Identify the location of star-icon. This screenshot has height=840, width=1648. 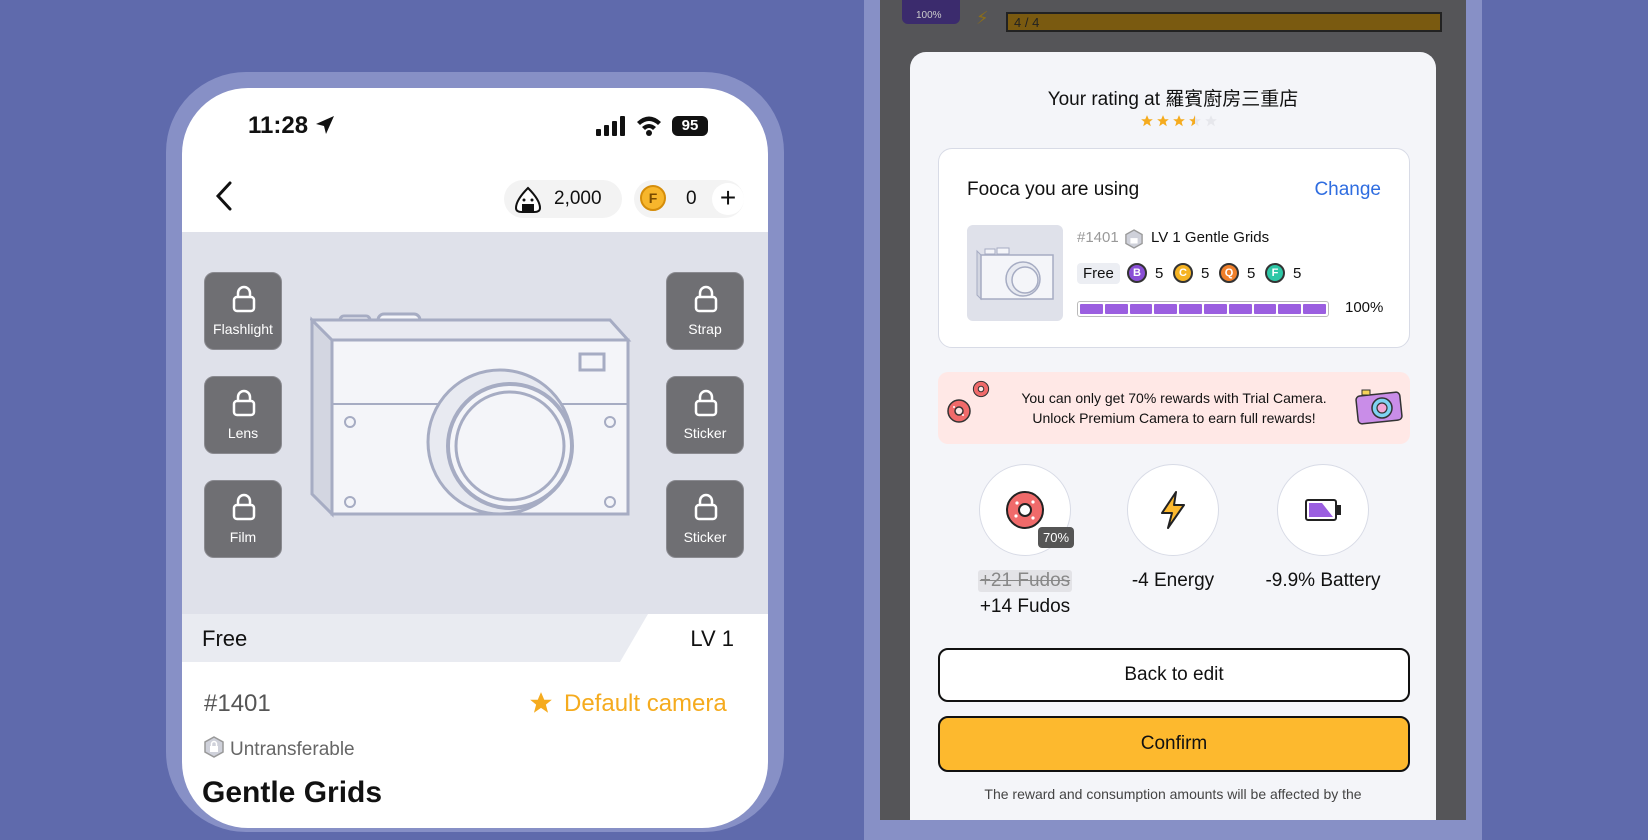
(541, 702).